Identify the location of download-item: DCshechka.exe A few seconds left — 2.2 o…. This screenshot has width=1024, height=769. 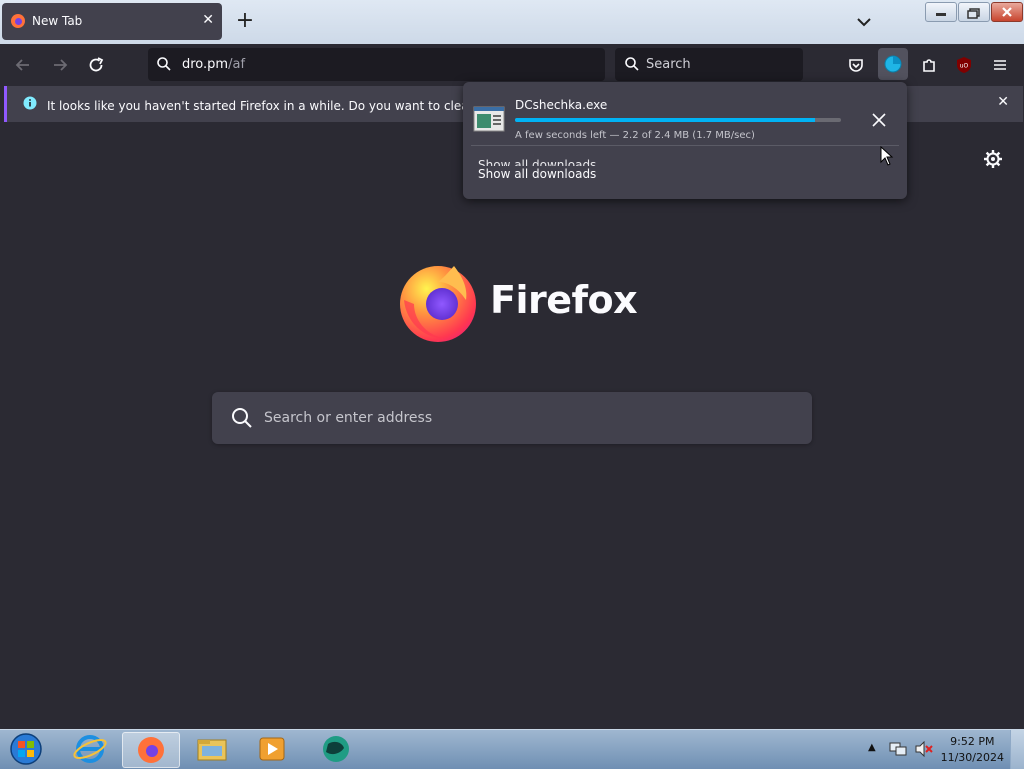
(685, 118).